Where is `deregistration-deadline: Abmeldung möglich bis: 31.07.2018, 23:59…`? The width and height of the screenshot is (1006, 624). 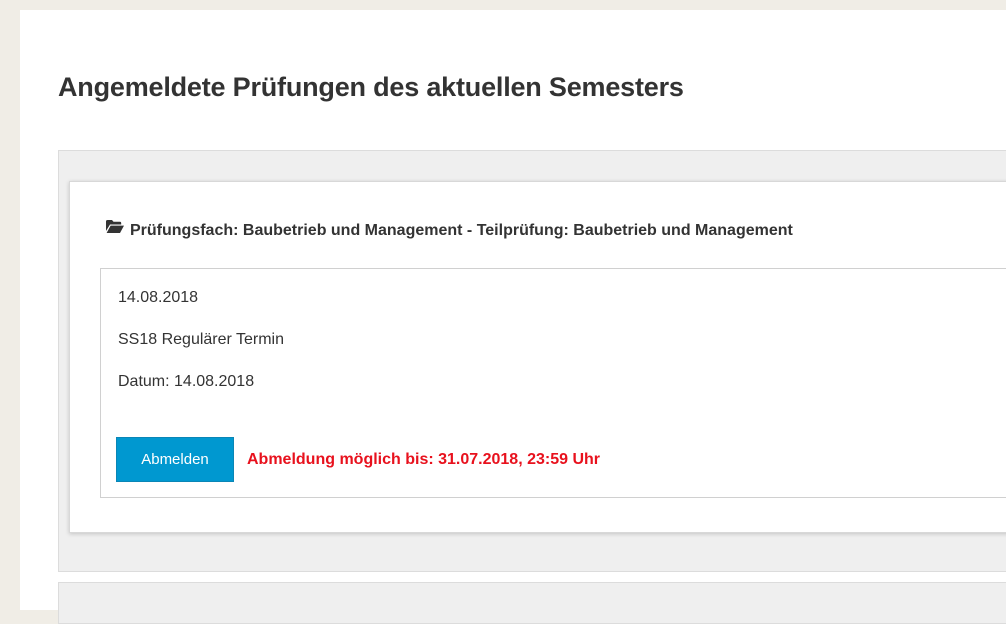
deregistration-deadline: Abmeldung möglich bis: 31.07.2018, 23:59… is located at coordinates (423, 459).